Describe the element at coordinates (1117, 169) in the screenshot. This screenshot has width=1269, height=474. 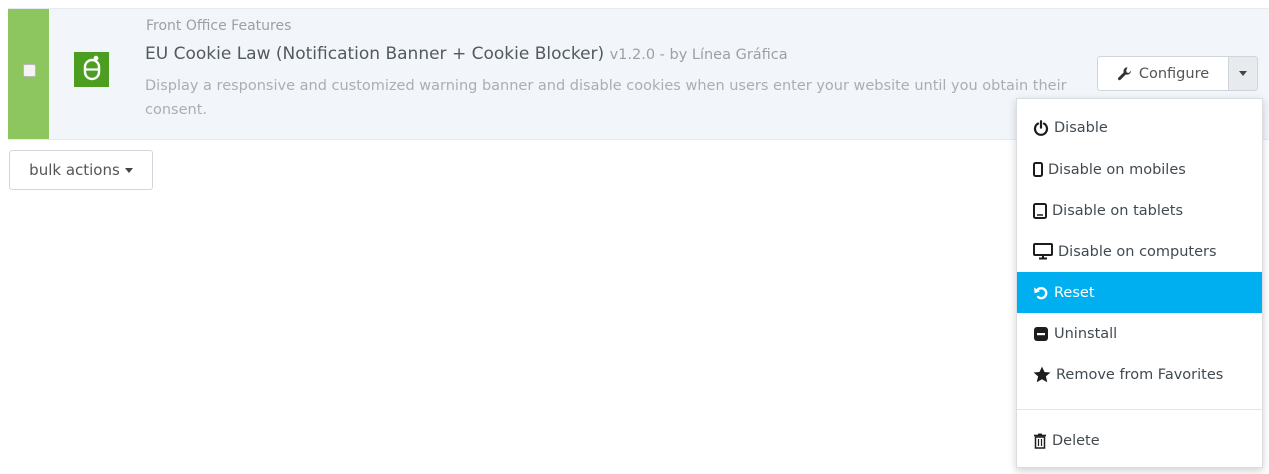
I see `menu-item-label: Disable on mobiles` at that location.